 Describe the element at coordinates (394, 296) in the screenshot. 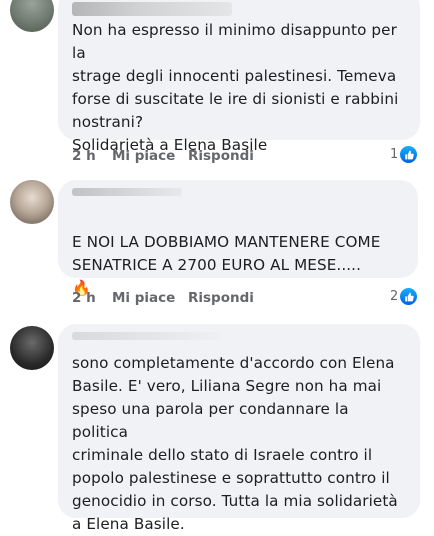

I see `reaction-number: 2` at that location.